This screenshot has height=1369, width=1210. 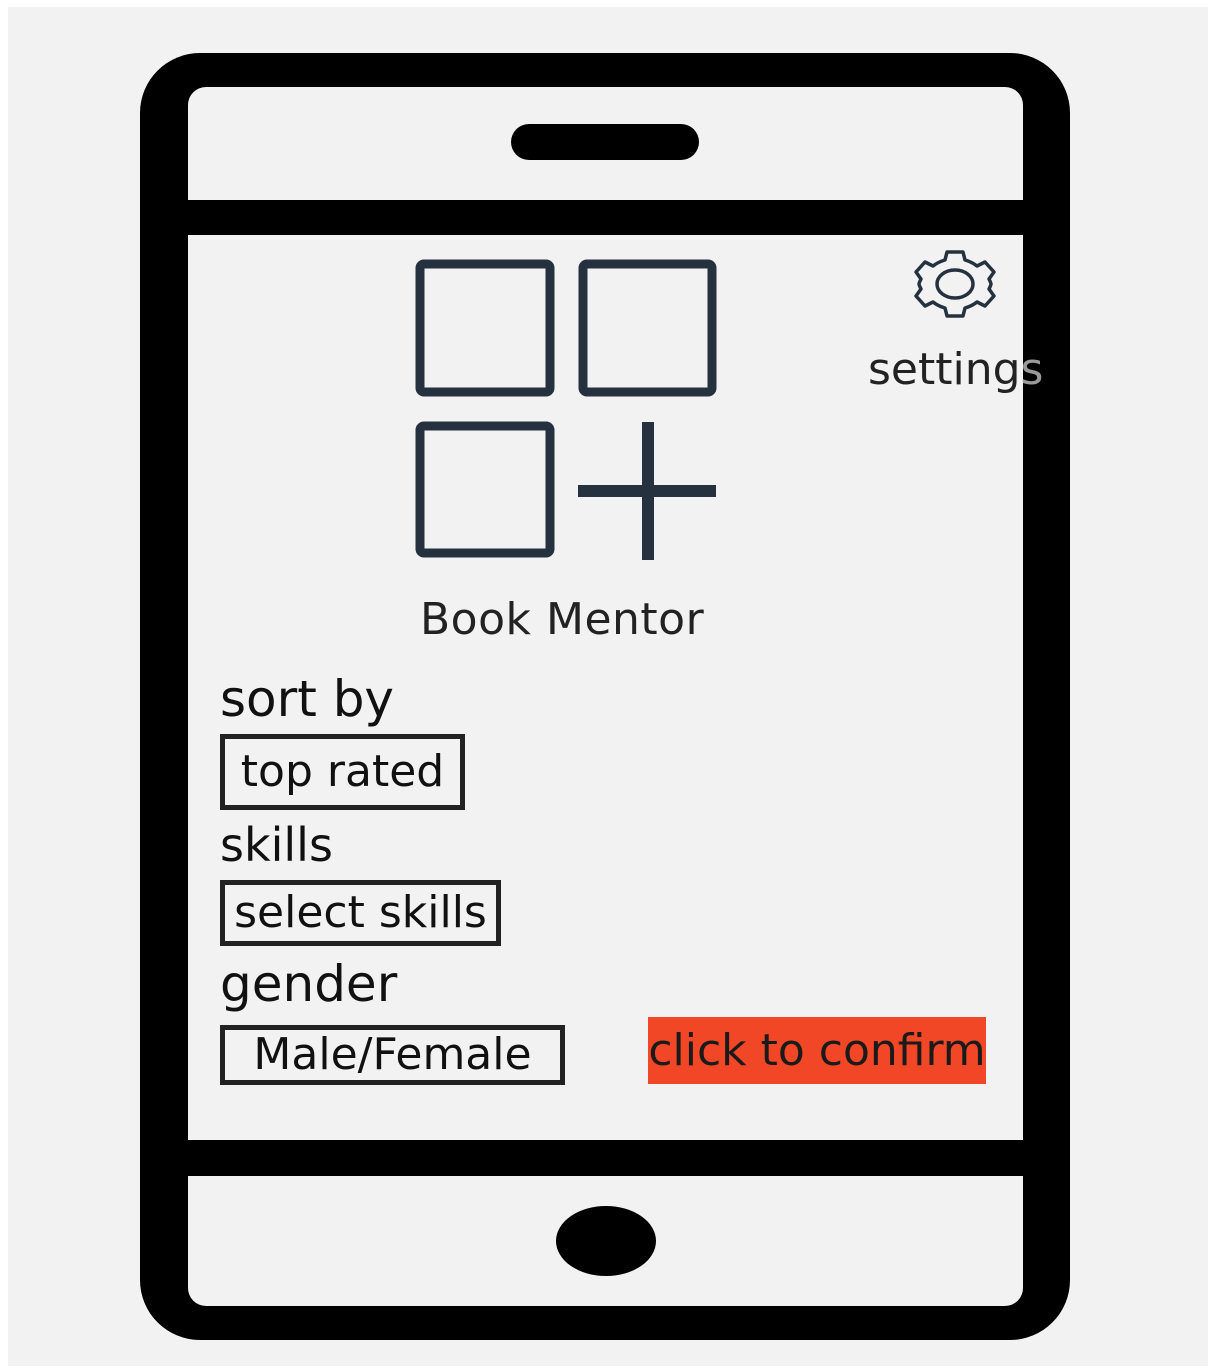 I want to click on settings-label: settings, so click(x=955, y=369).